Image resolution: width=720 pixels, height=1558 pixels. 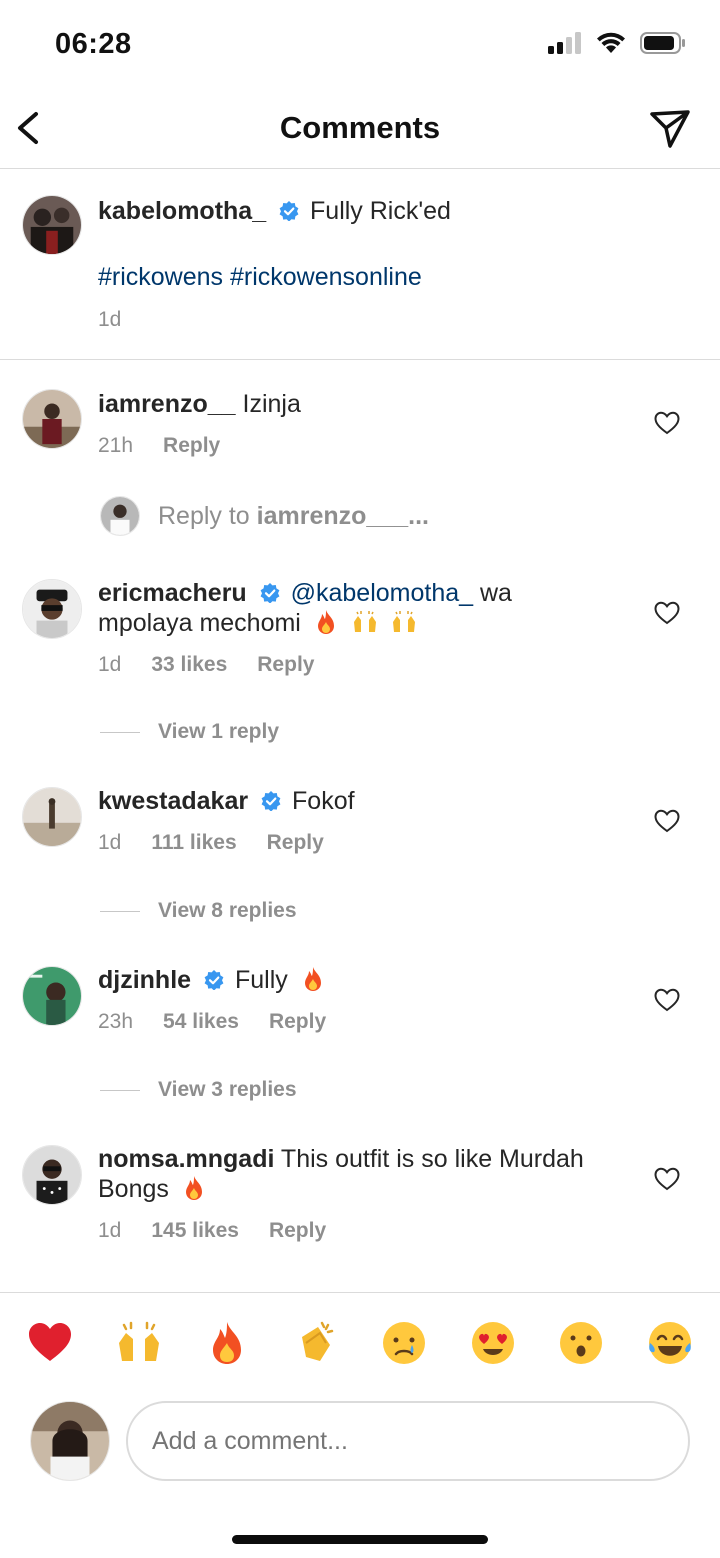 I want to click on page-title: Comments, so click(x=360, y=127).